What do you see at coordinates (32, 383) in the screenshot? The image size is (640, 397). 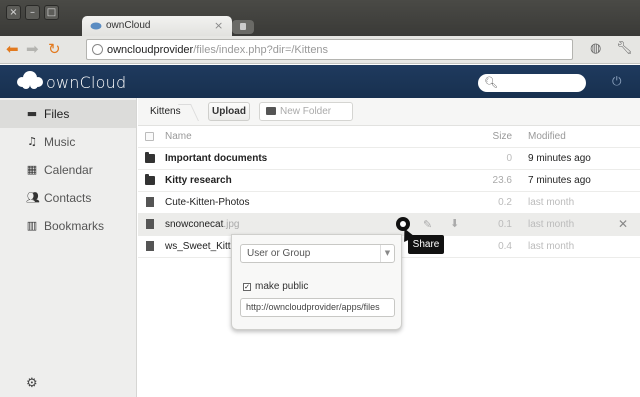 I see `settings-gear-icon: ⚙` at bounding box center [32, 383].